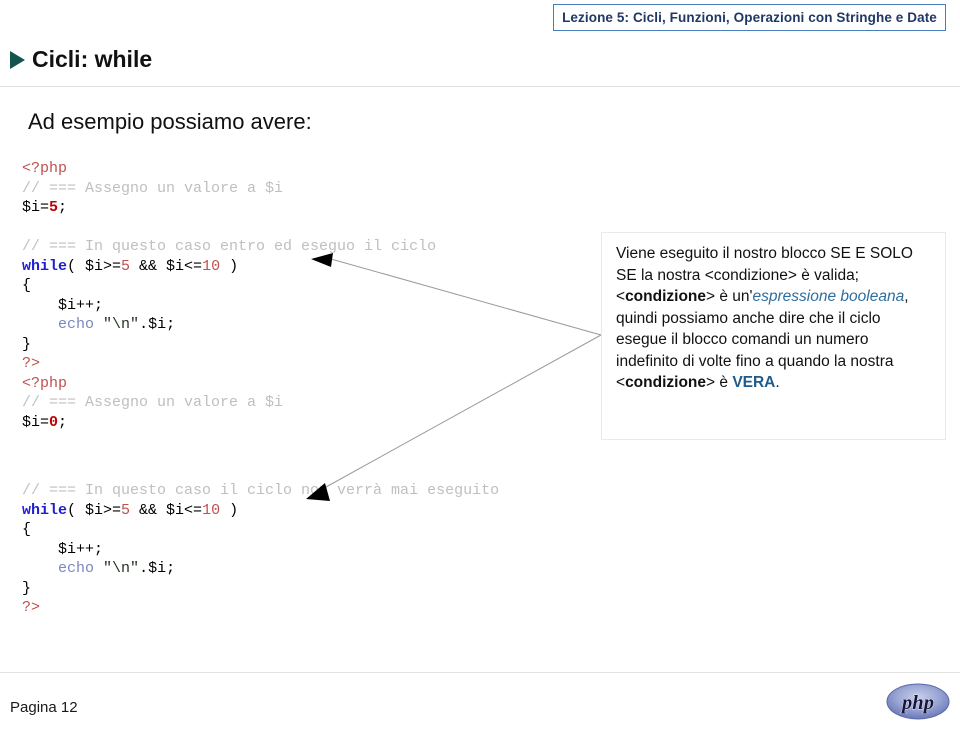 This screenshot has height=731, width=960. What do you see at coordinates (480, 86) in the screenshot?
I see `title-divider` at bounding box center [480, 86].